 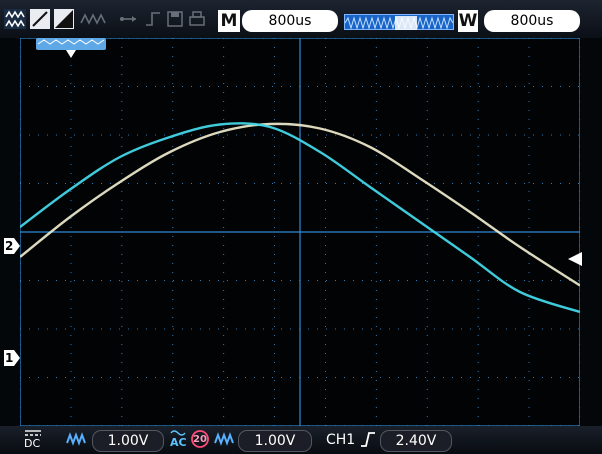 I want to click on ch2-coupling-ac: AC, so click(x=178, y=442).